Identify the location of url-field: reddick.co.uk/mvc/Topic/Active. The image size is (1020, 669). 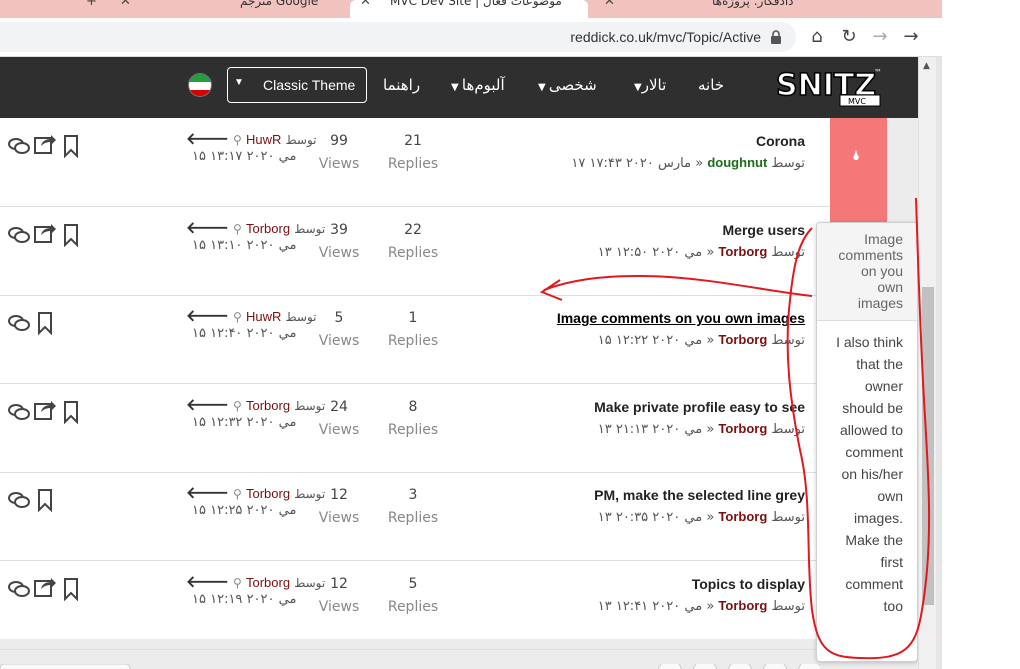
(398, 37).